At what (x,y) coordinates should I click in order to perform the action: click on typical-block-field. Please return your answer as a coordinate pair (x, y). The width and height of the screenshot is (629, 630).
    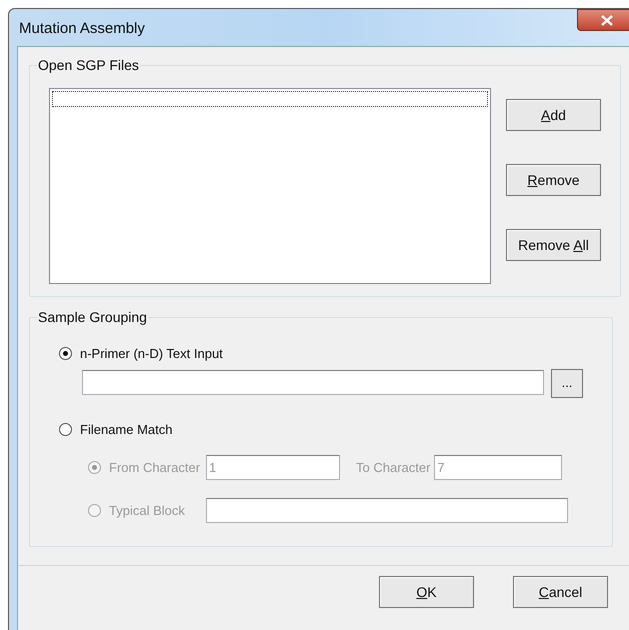
    Looking at the image, I should click on (387, 510).